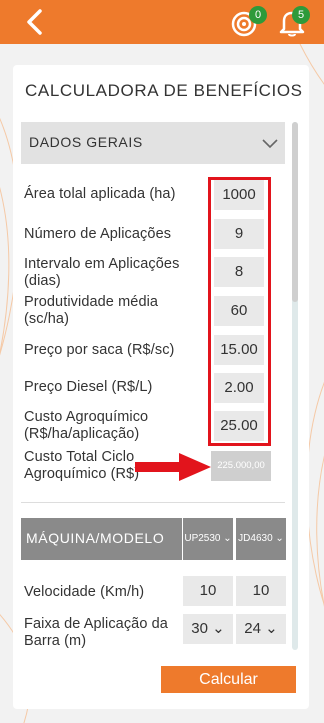 This screenshot has width=324, height=723. I want to click on width1-value: 30, so click(199, 628).